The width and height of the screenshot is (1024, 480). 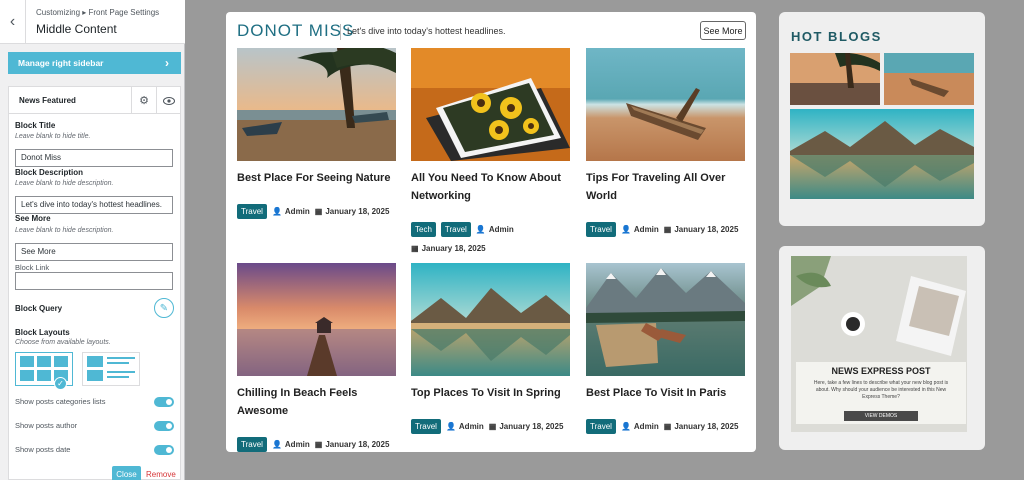 I want to click on see-more-desc: Leave blank to hide description., so click(x=64, y=230).